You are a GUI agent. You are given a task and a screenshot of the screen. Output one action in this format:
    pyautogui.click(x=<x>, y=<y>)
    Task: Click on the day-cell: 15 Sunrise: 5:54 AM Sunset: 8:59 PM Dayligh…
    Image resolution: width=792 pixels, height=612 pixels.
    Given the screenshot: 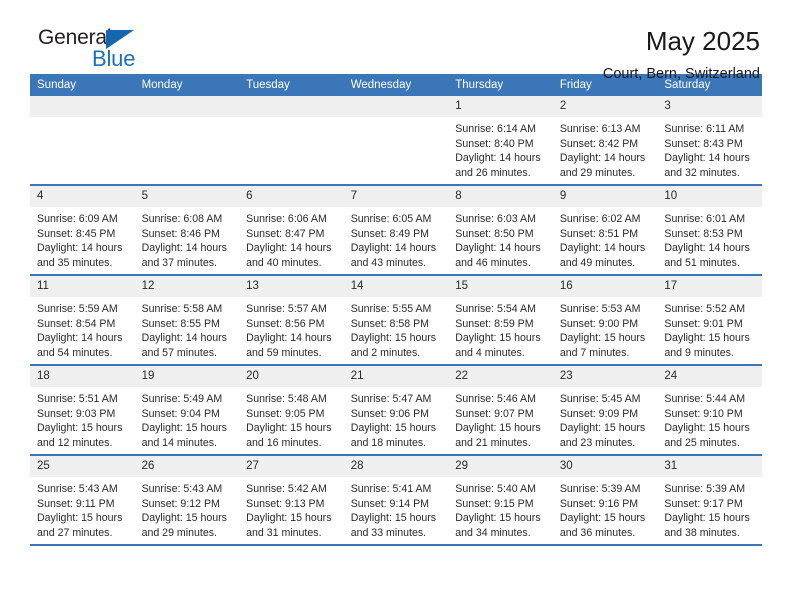 What is the action you would take?
    pyautogui.click(x=500, y=320)
    